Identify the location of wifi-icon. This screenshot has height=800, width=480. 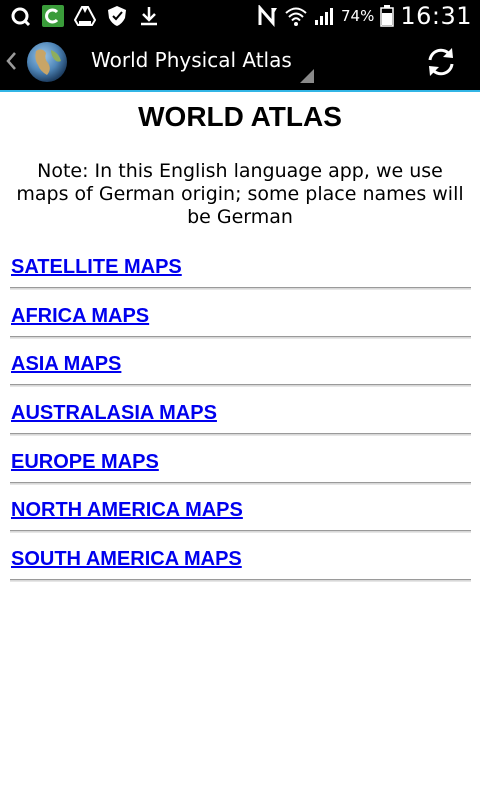
(296, 16).